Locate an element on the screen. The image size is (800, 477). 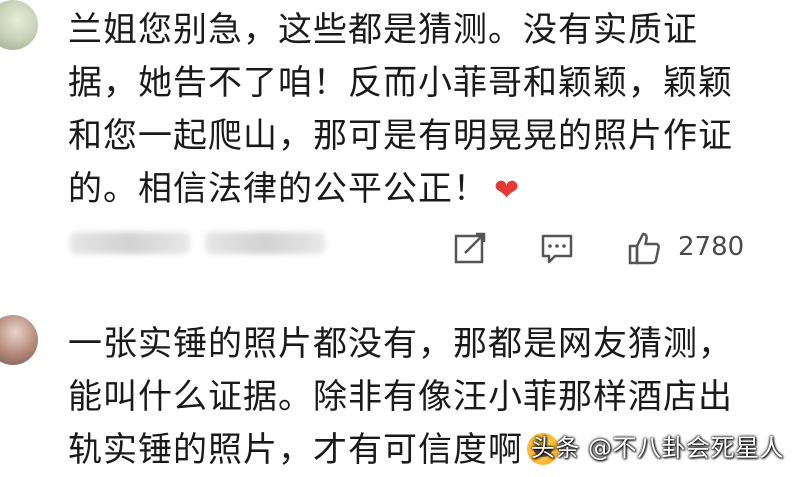
like-icon is located at coordinates (645, 248).